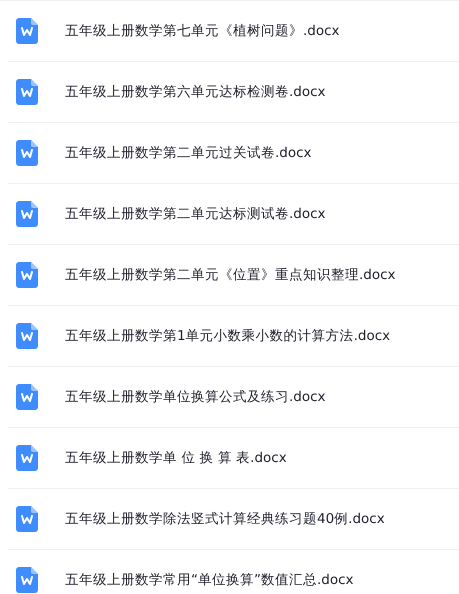 The width and height of the screenshot is (459, 594). Describe the element at coordinates (202, 31) in the screenshot. I see `file-name: 五年级上册数学第七单元《植树问题》.docx` at that location.